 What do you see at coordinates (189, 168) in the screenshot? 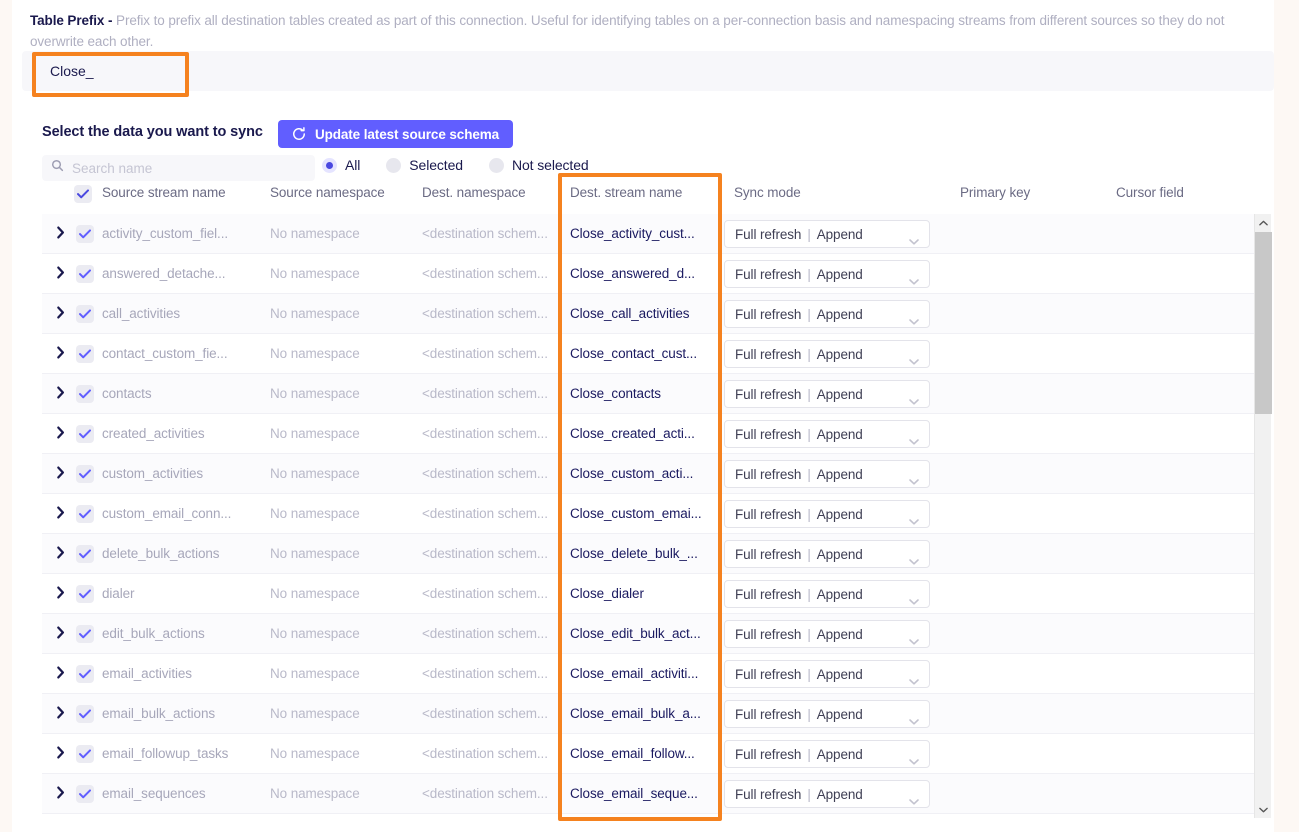
I see `search-input` at bounding box center [189, 168].